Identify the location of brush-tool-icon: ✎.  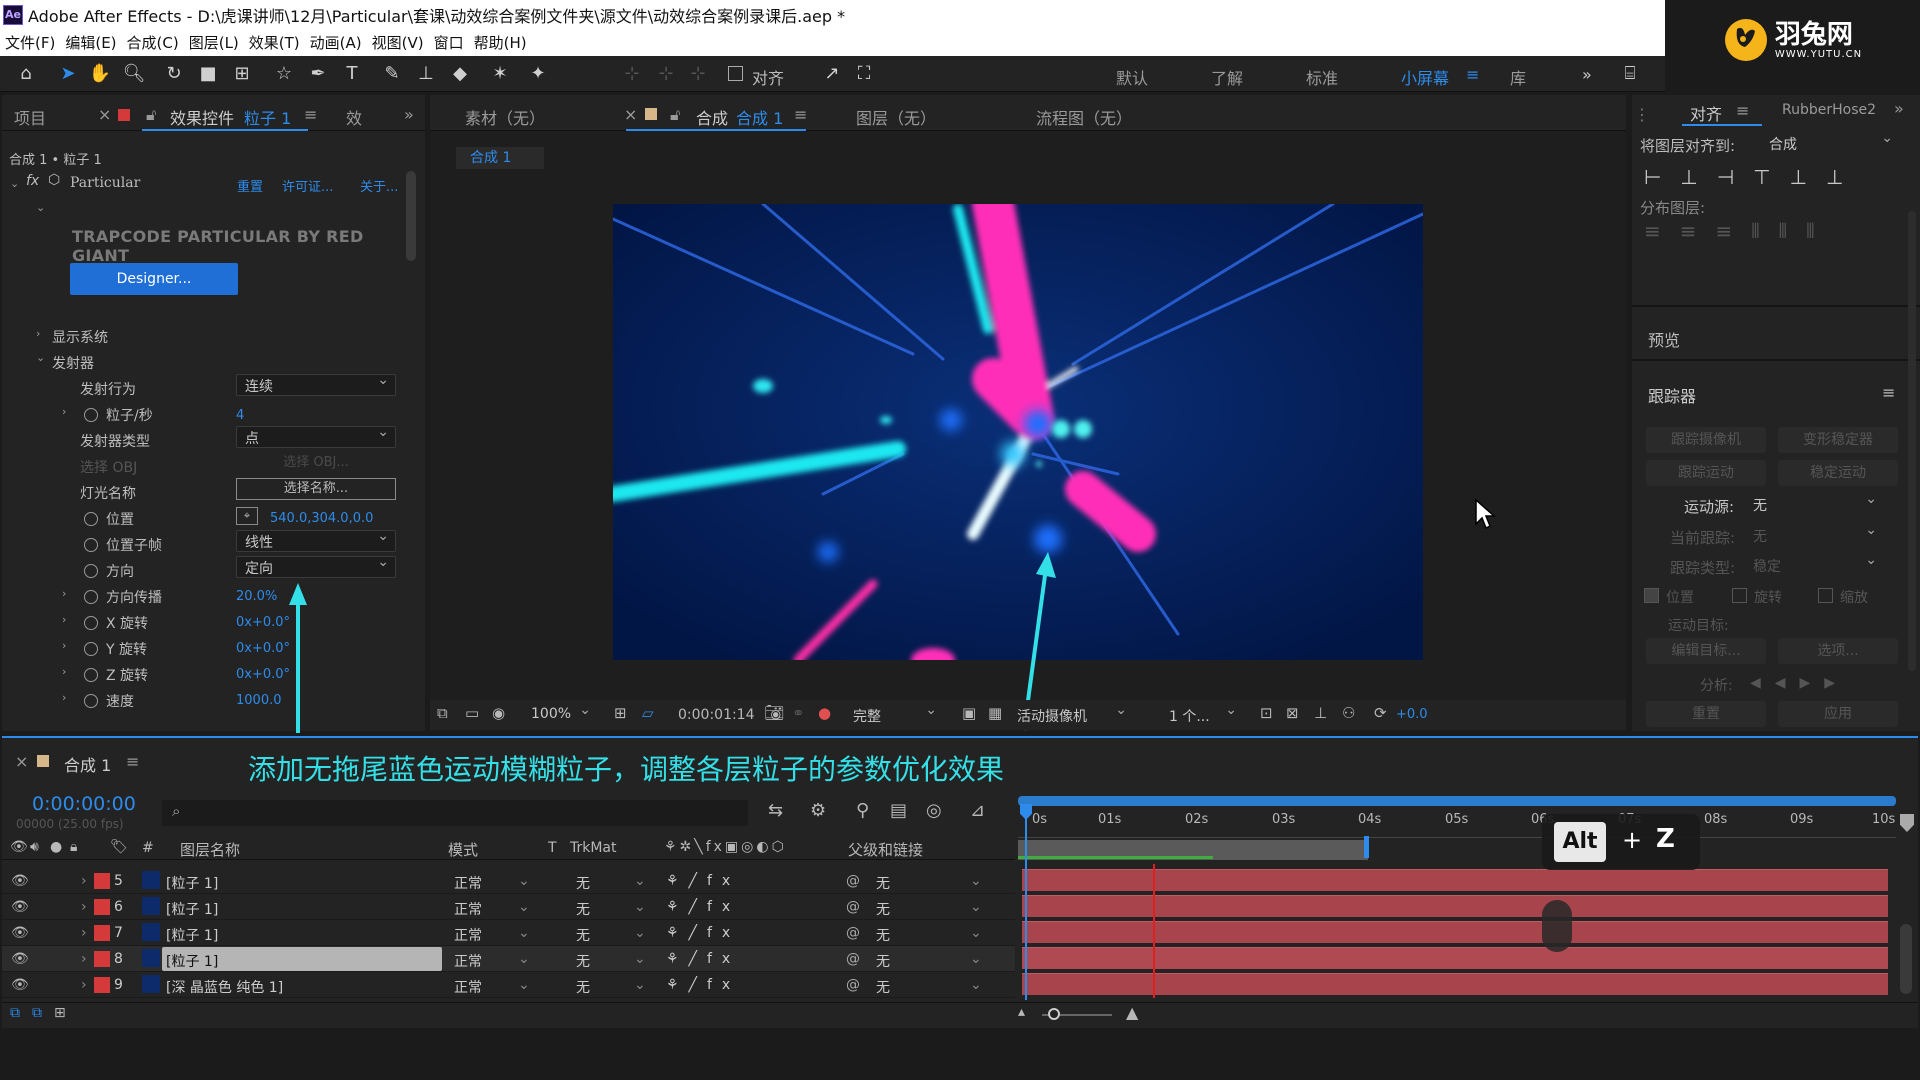
(392, 74).